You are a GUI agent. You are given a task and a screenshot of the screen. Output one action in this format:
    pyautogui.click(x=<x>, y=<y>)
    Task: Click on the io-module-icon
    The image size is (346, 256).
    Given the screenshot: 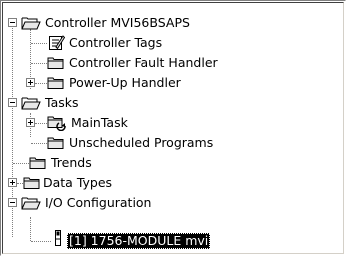 What is the action you would take?
    pyautogui.click(x=58, y=238)
    